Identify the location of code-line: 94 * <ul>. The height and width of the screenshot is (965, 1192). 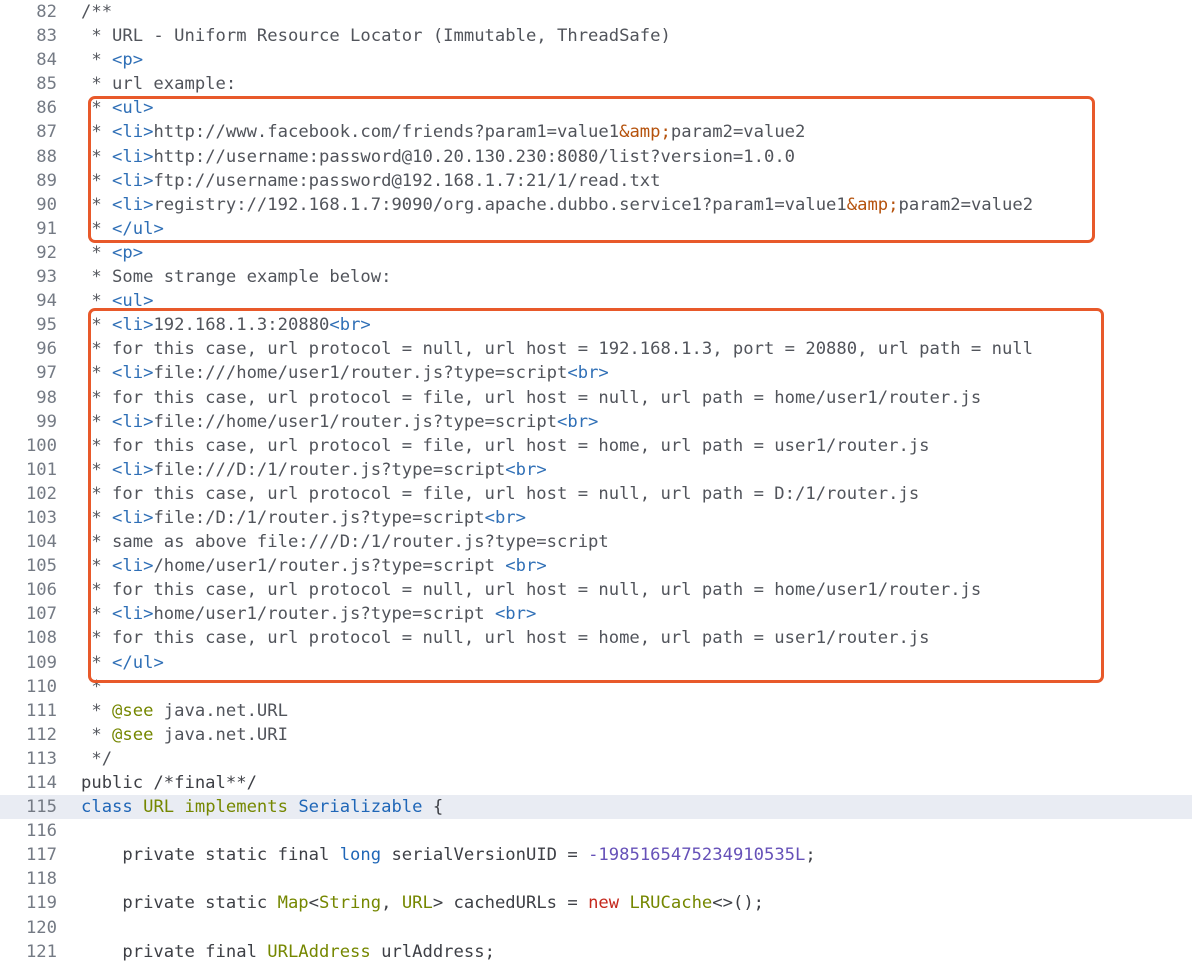
(596, 301).